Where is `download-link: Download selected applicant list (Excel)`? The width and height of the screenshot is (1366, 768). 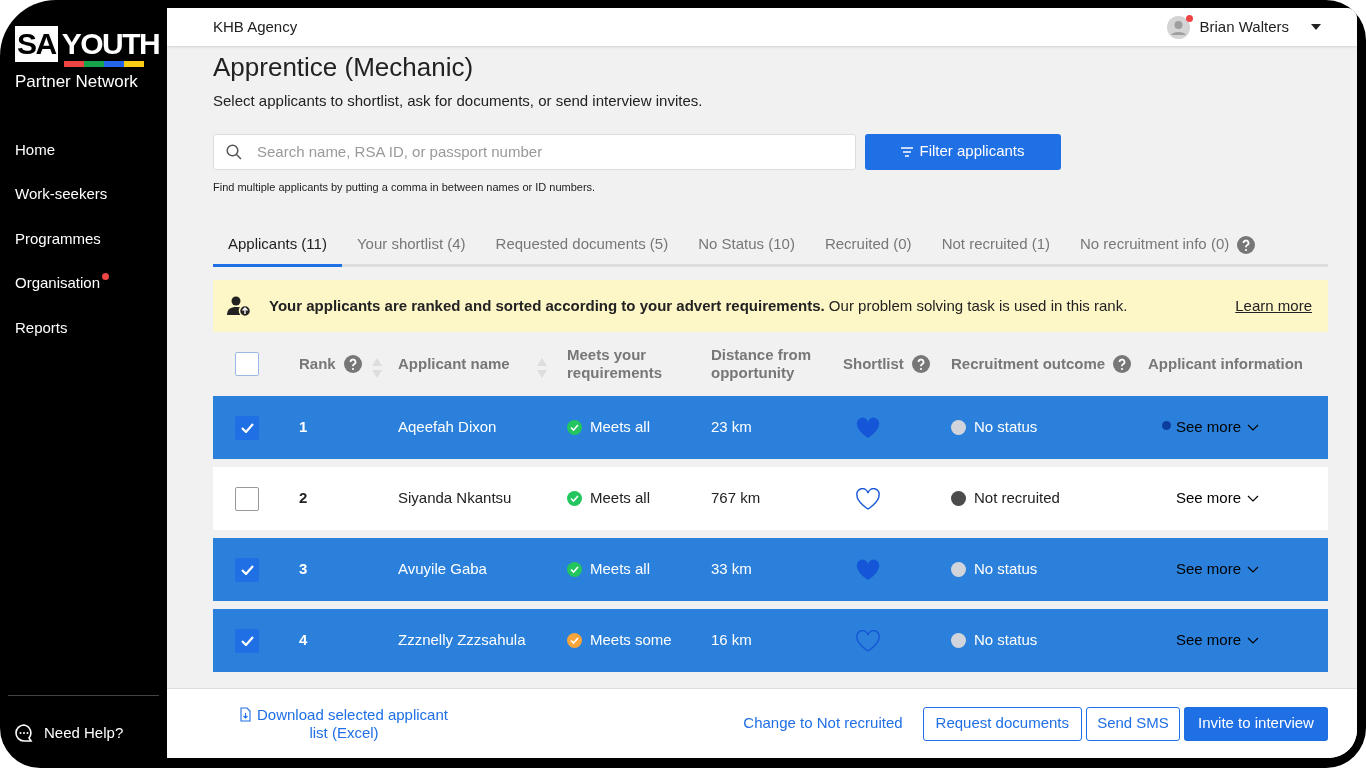
download-link: Download selected applicant list (Excel) is located at coordinates (344, 723).